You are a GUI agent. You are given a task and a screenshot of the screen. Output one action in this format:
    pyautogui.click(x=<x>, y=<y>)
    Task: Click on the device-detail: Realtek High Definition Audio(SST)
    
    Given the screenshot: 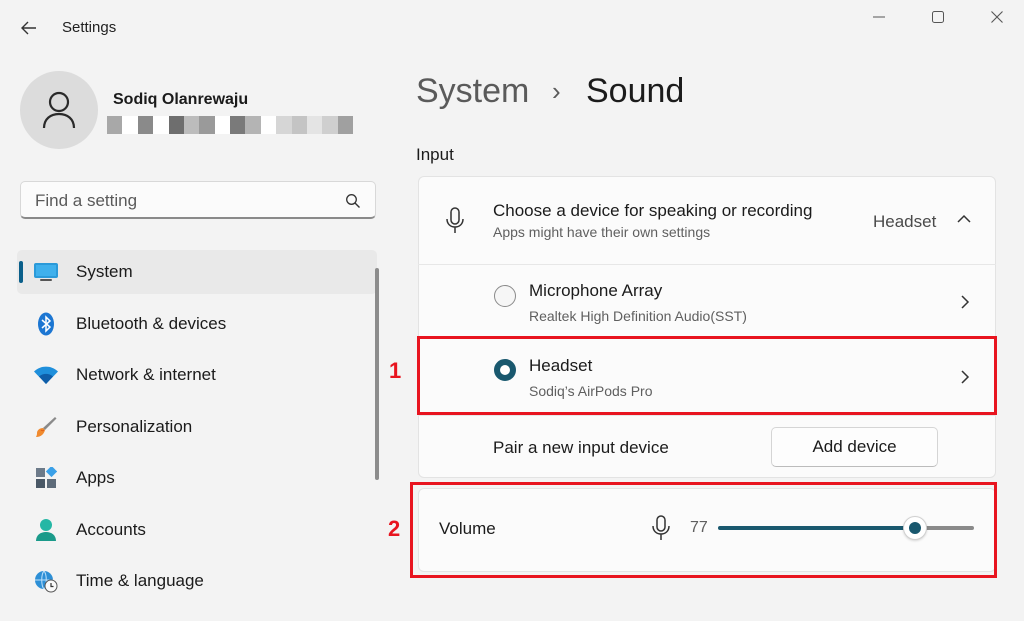 What is the action you would take?
    pyautogui.click(x=638, y=316)
    